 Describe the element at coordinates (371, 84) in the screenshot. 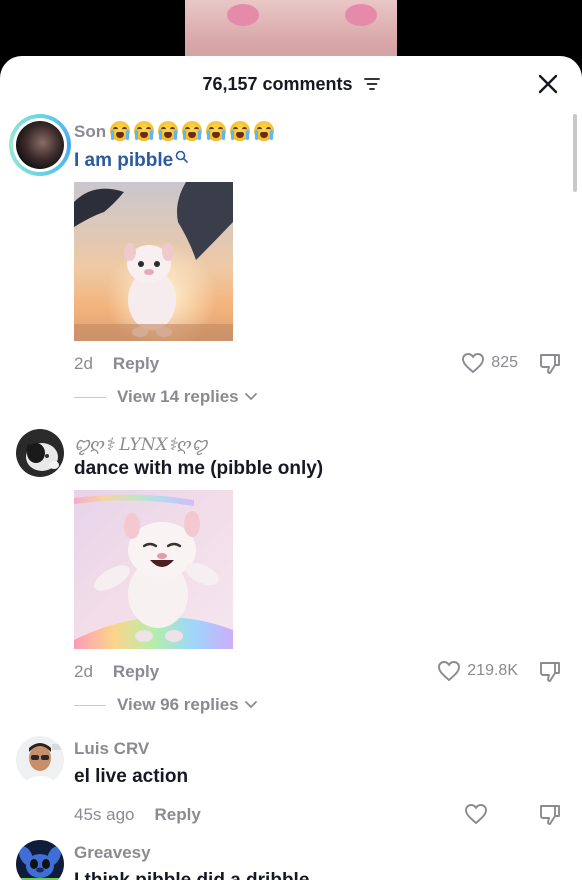

I see `sort-icon` at that location.